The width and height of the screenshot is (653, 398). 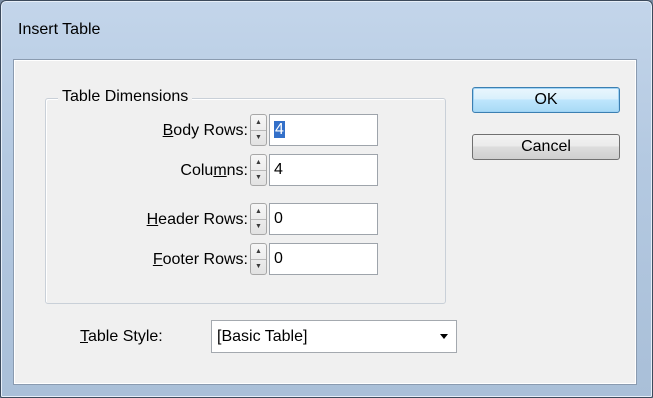 What do you see at coordinates (262, 336) in the screenshot?
I see `table-style-value: [Basic Table]` at bounding box center [262, 336].